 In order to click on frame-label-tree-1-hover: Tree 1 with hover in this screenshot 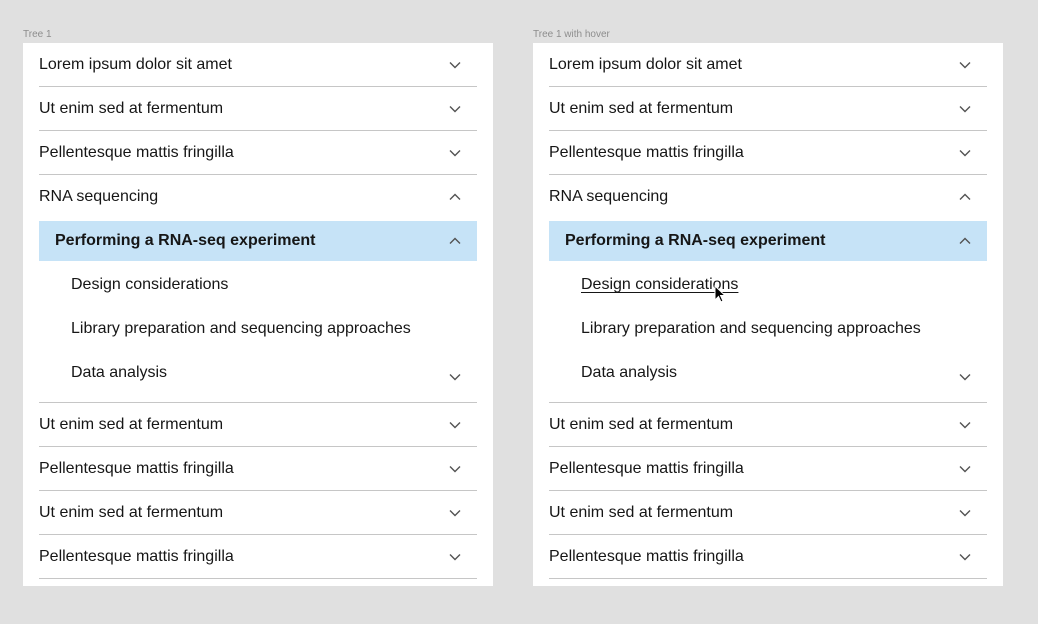, I will do `click(571, 34)`.